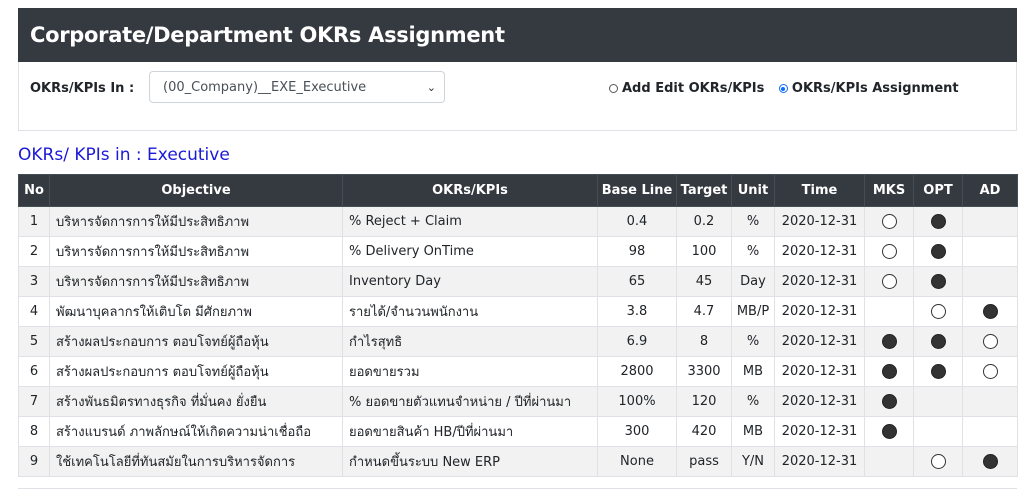 This screenshot has width=1036, height=492. Describe the element at coordinates (196, 251) in the screenshot. I see `cell-objective: บริหารจัดการการให้มีประสิทธิภาพ` at that location.